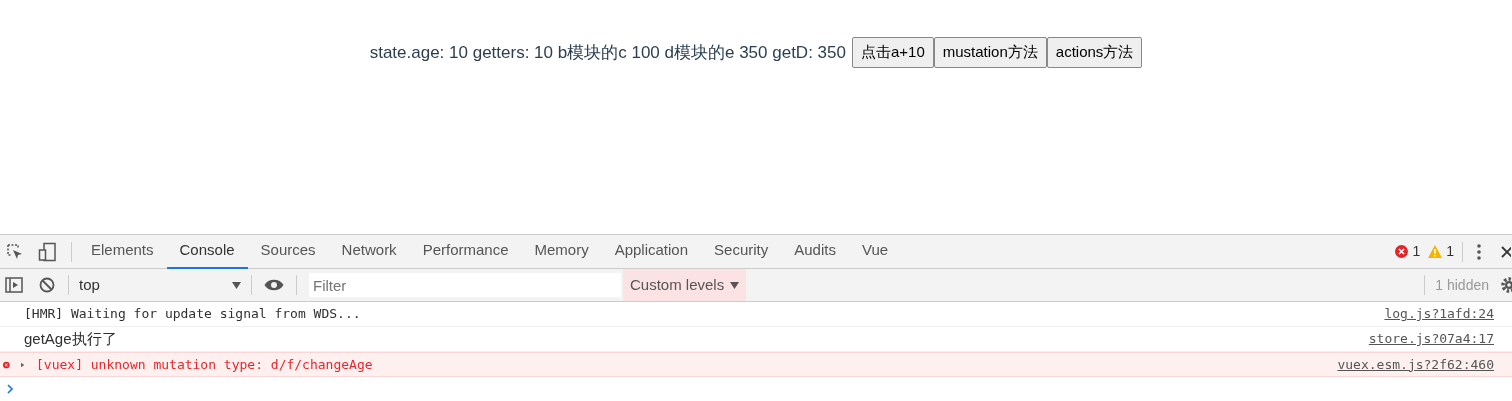 This screenshot has width=1512, height=401. What do you see at coordinates (204, 364) in the screenshot?
I see `console-message: [vuex] unknown mutation type: d/f/changeAge` at bounding box center [204, 364].